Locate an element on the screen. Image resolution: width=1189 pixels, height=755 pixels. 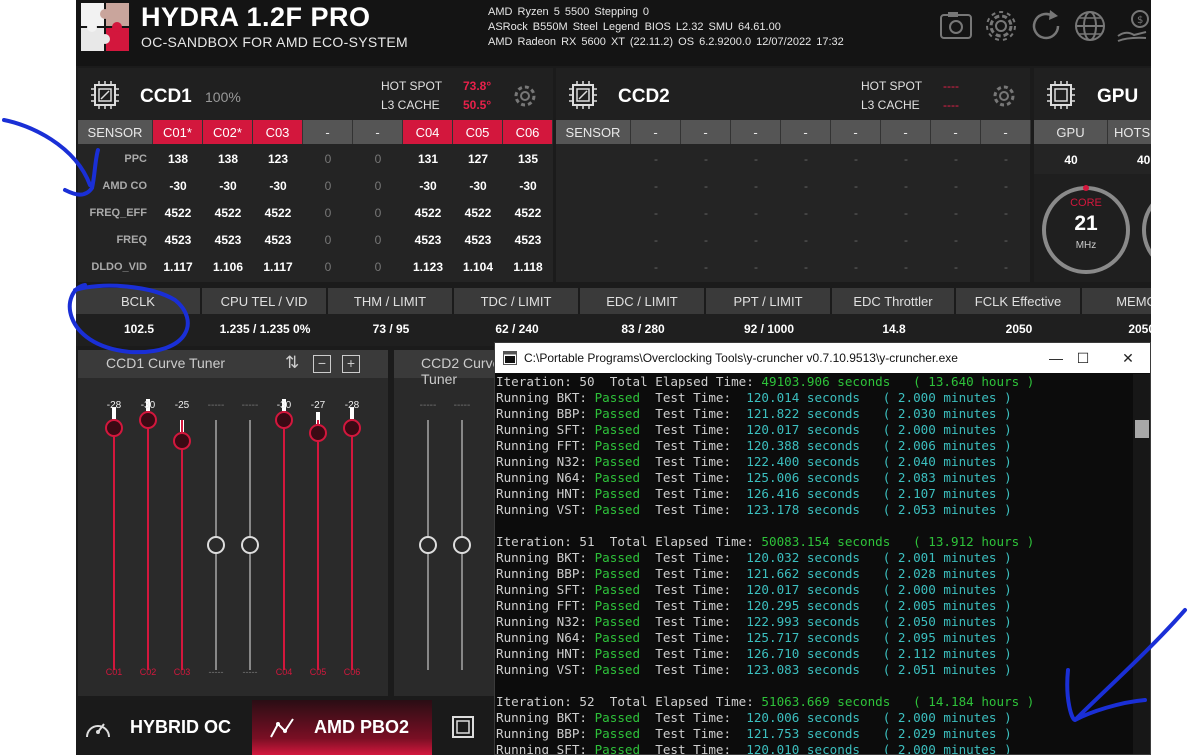
tab-amd-pbo2: AMD PBO2 is located at coordinates (342, 727).